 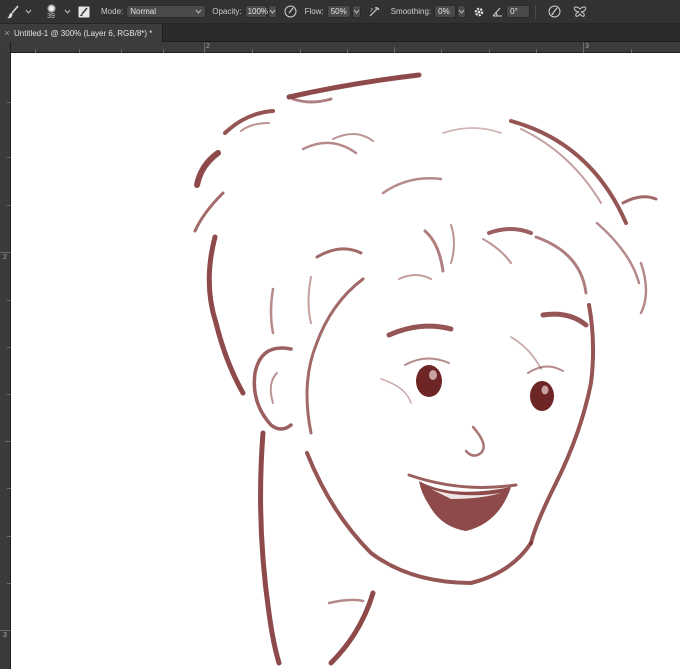 I want to click on document-tab-bar: × Untitled-1 @ 300% (Layer 6, RGB/8*) *, so click(x=340, y=33).